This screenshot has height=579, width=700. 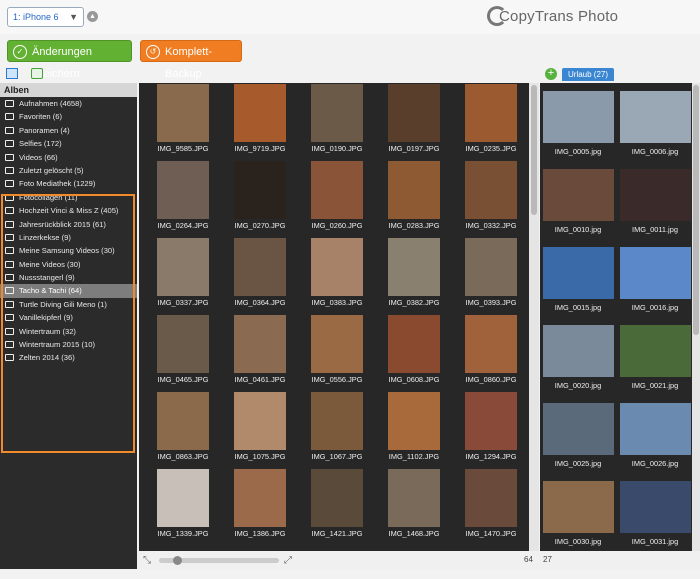 What do you see at coordinates (68, 264) in the screenshot?
I see `sidebar-item: Meine Videos (30)` at bounding box center [68, 264].